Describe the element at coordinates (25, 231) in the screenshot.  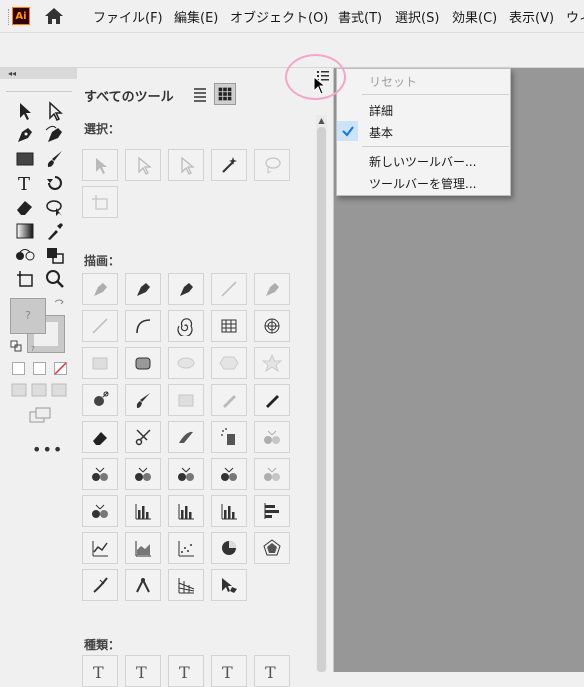
I see `gradient-tool-icon` at that location.